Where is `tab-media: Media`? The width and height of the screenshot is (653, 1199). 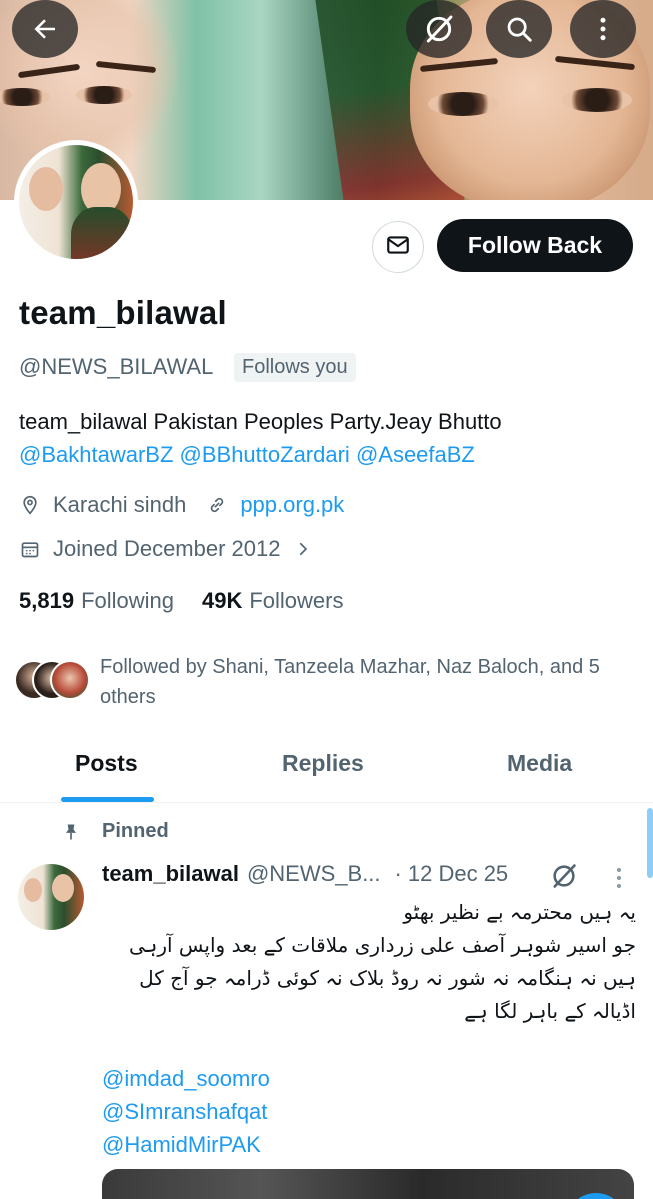 tab-media: Media is located at coordinates (539, 763).